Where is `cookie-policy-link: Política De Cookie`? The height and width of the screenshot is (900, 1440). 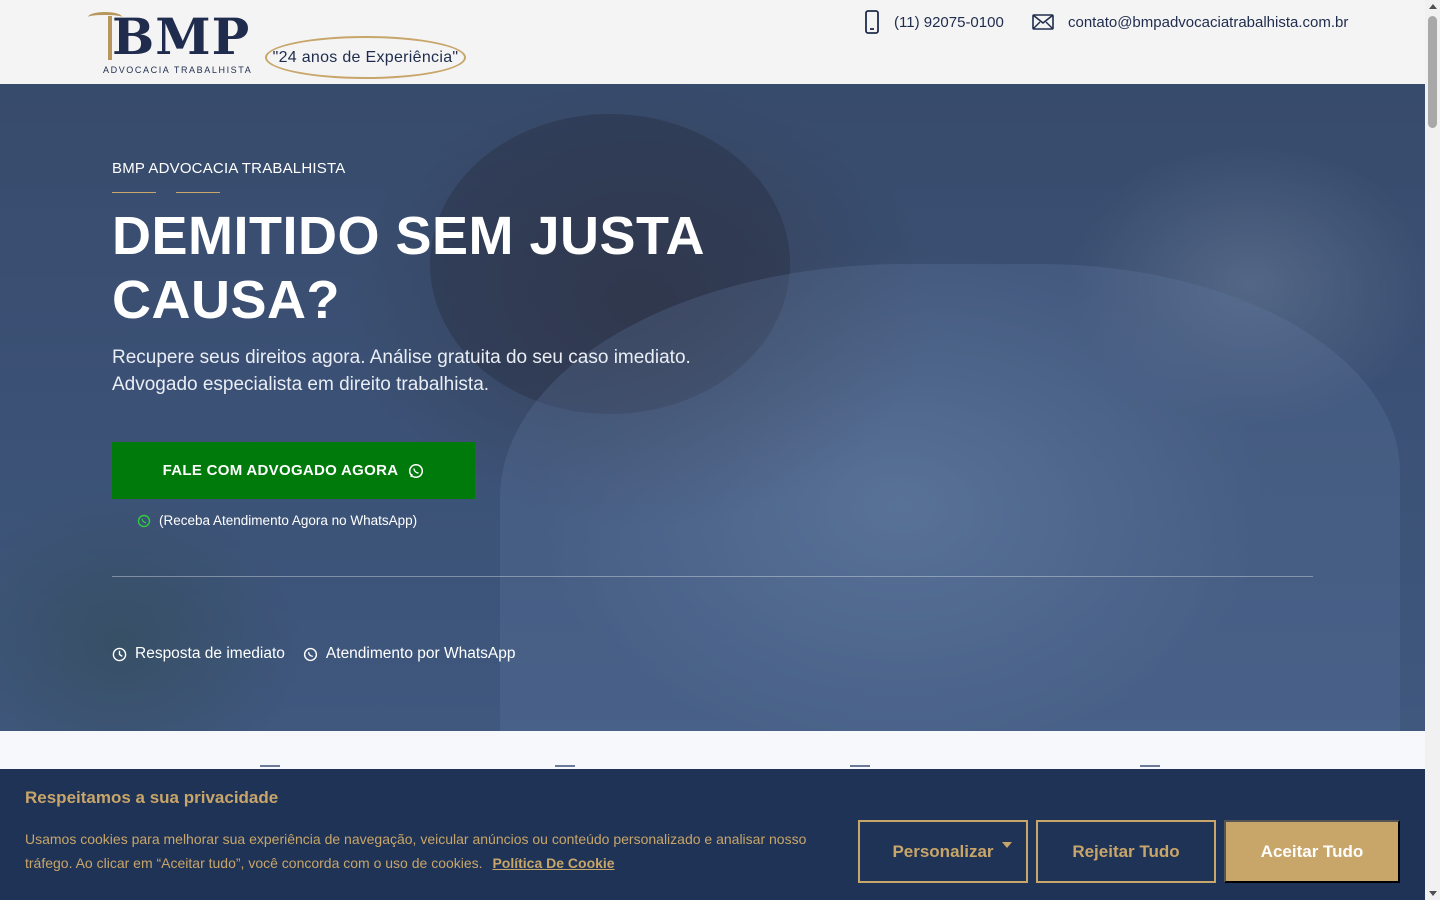
cookie-policy-link: Política De Cookie is located at coordinates (553, 863).